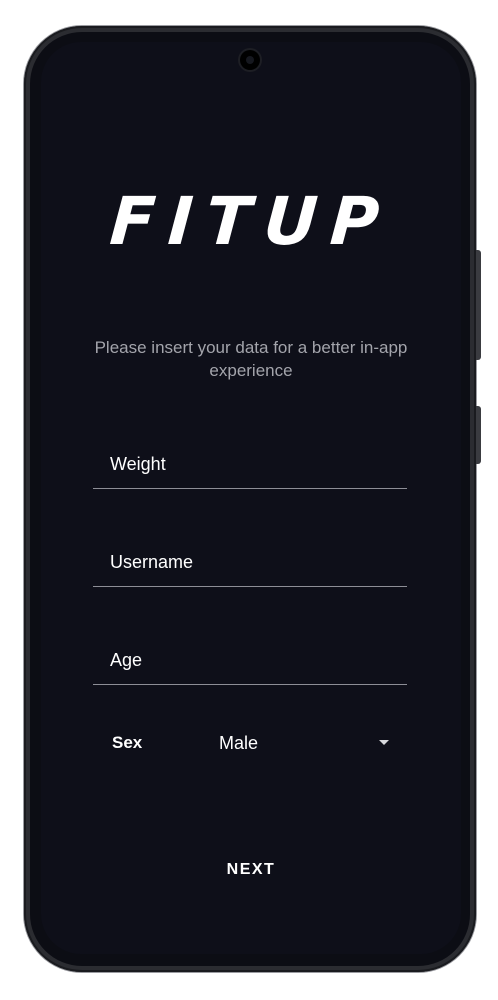  What do you see at coordinates (478, 435) in the screenshot?
I see `volume-button` at bounding box center [478, 435].